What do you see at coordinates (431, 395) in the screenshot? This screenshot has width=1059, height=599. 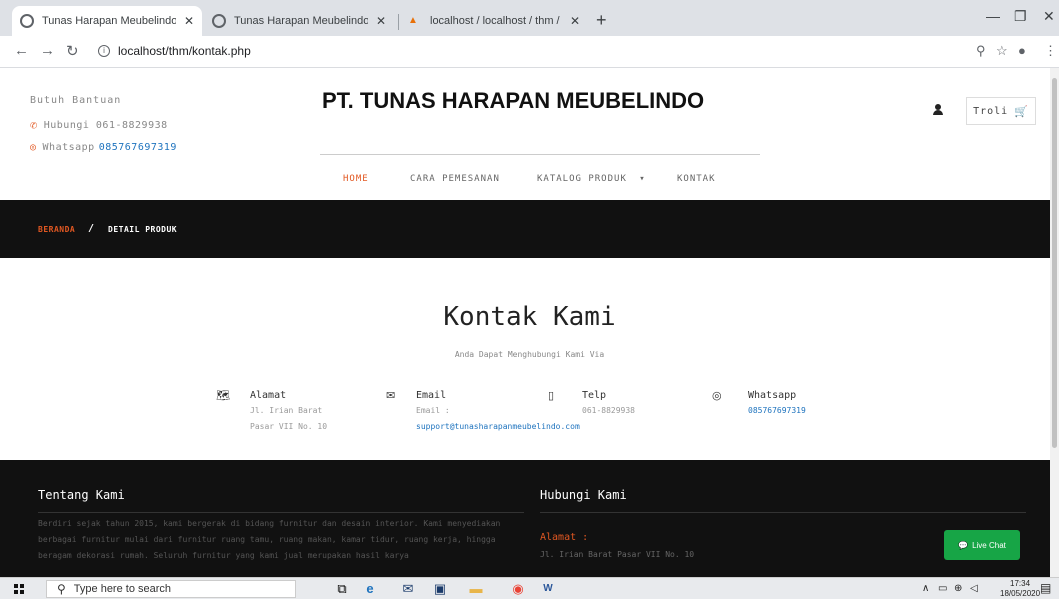 I see `email-label: Email` at bounding box center [431, 395].